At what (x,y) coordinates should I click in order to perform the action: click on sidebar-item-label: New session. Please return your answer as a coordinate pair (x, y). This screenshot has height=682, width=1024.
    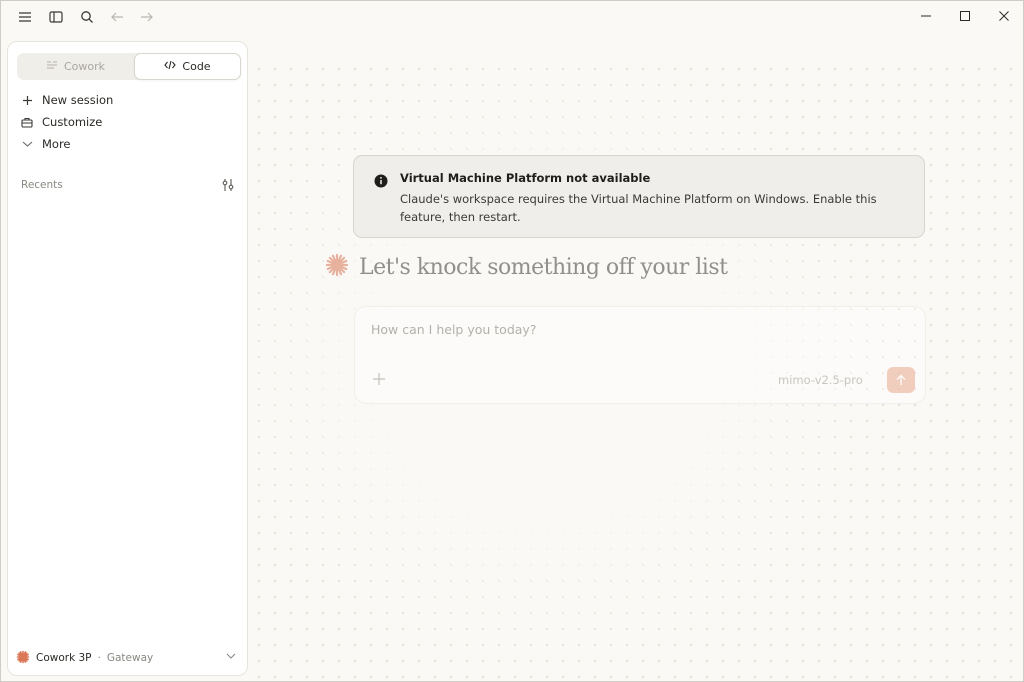
    Looking at the image, I should click on (78, 100).